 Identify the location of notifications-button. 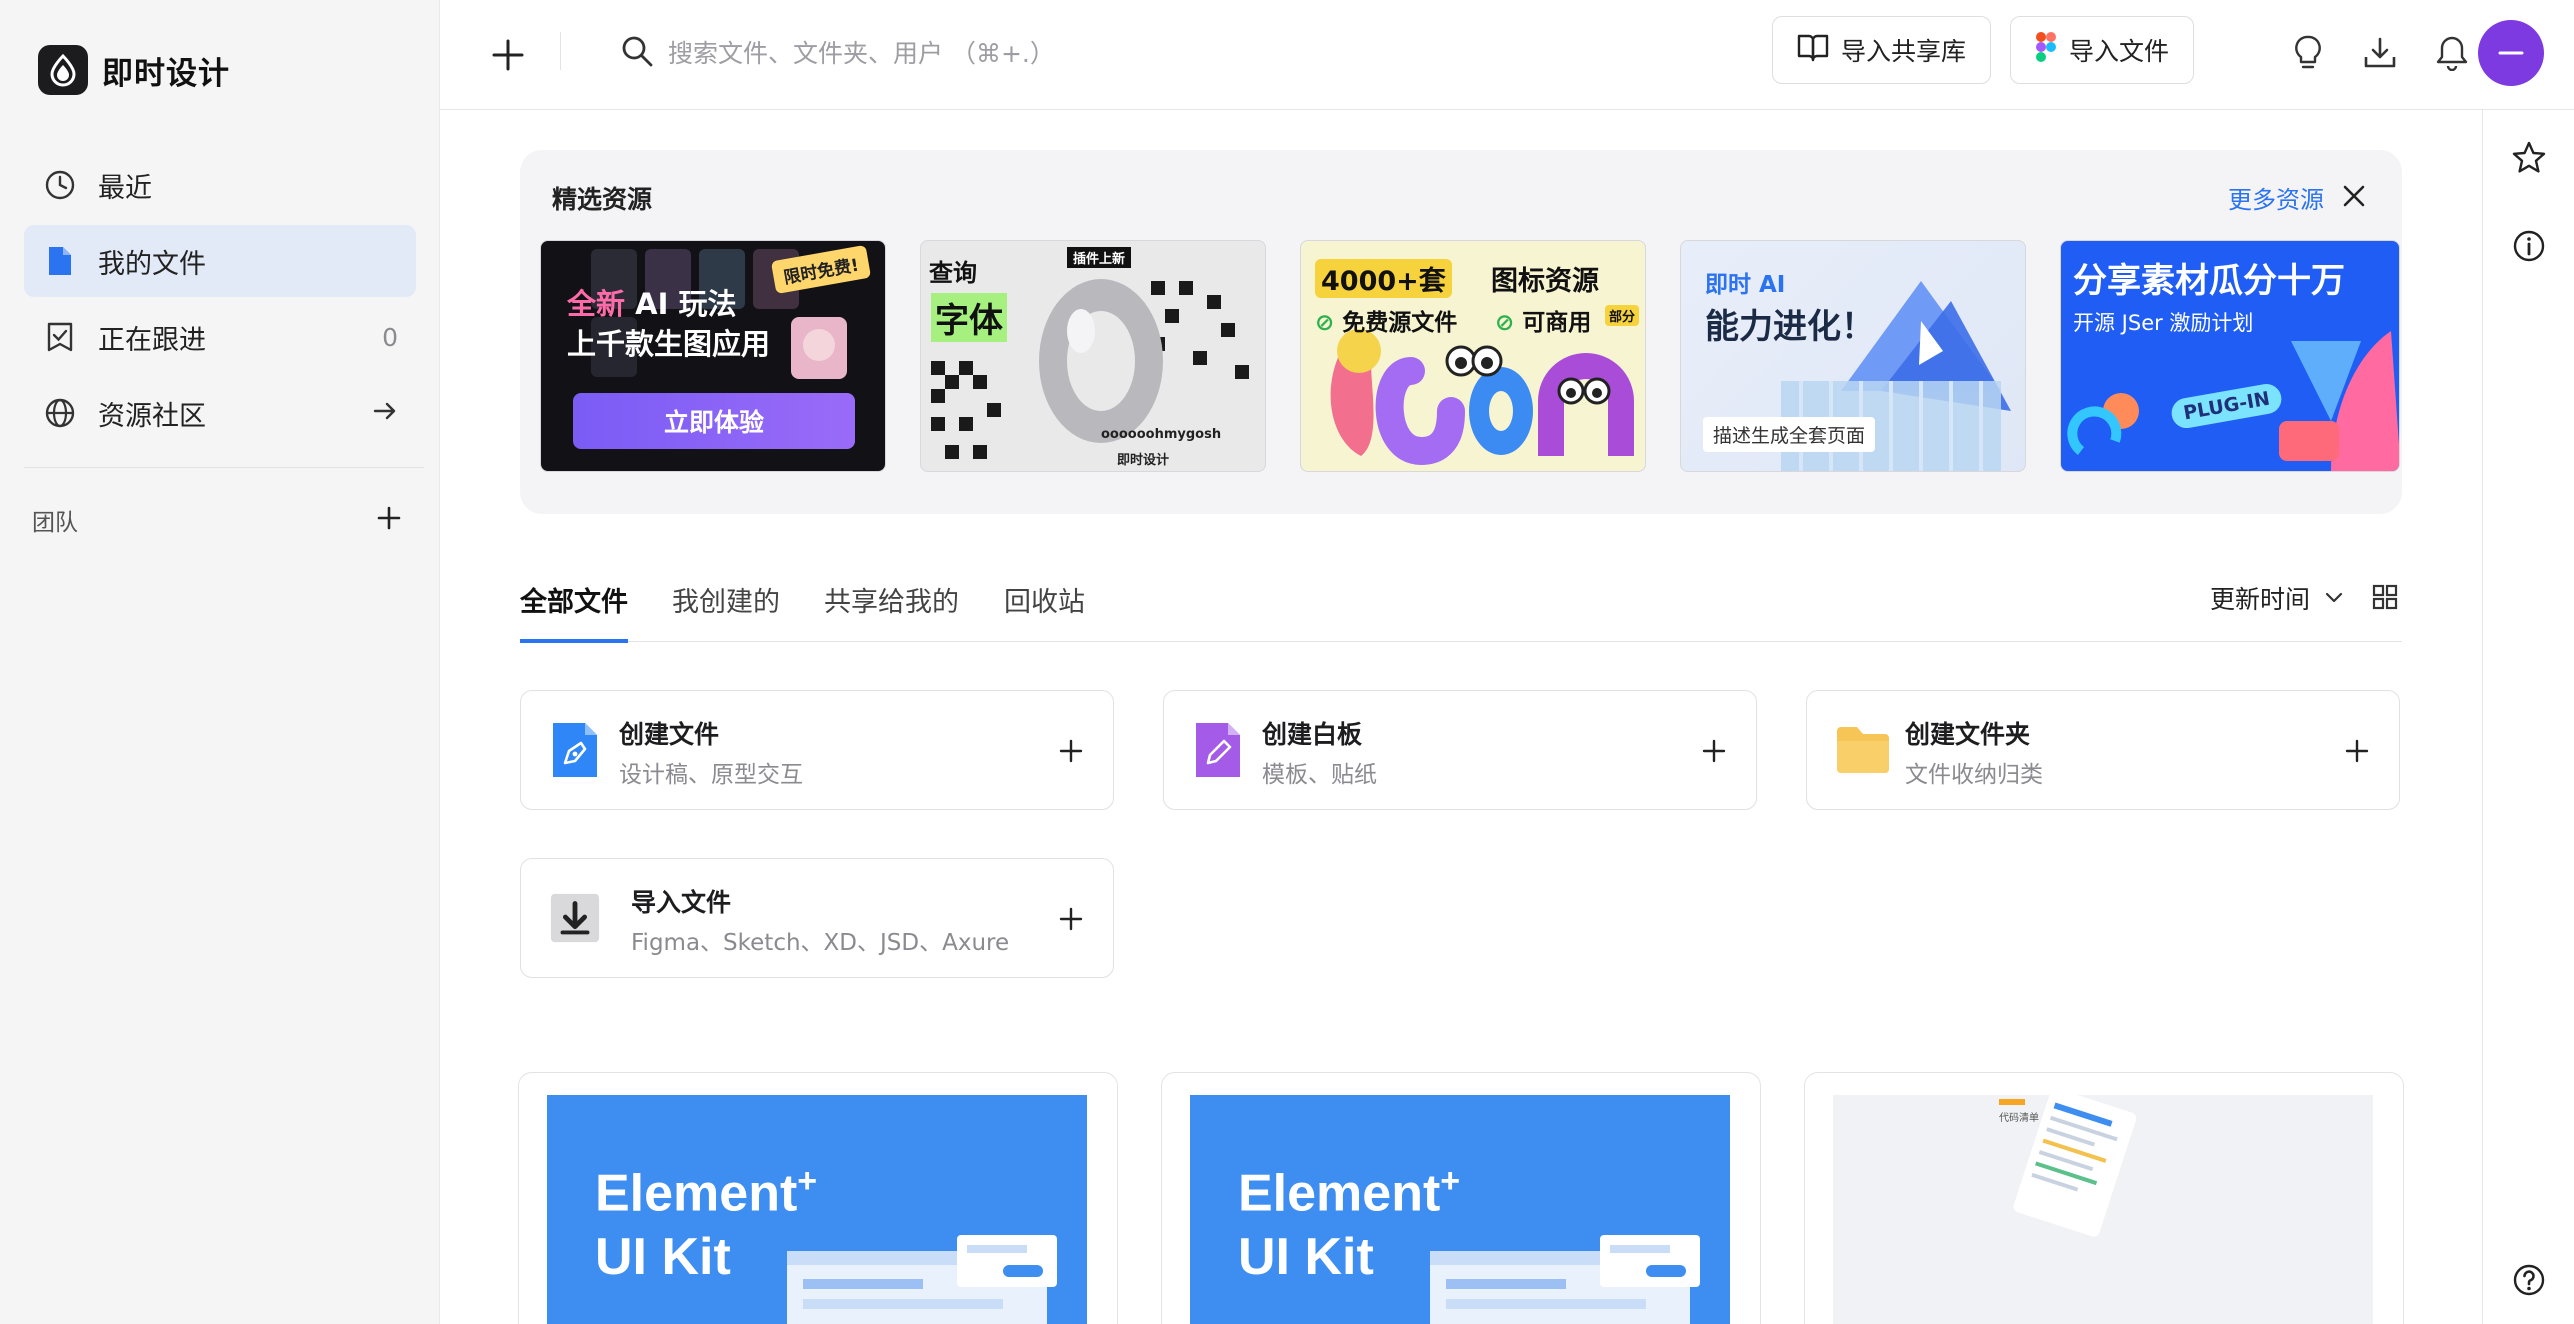
(2452, 53).